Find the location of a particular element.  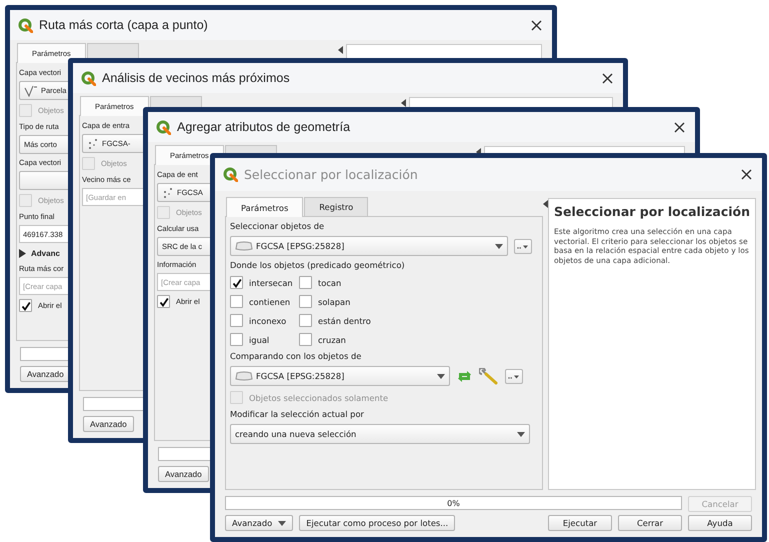

expand-arrow-icon is located at coordinates (22, 253).